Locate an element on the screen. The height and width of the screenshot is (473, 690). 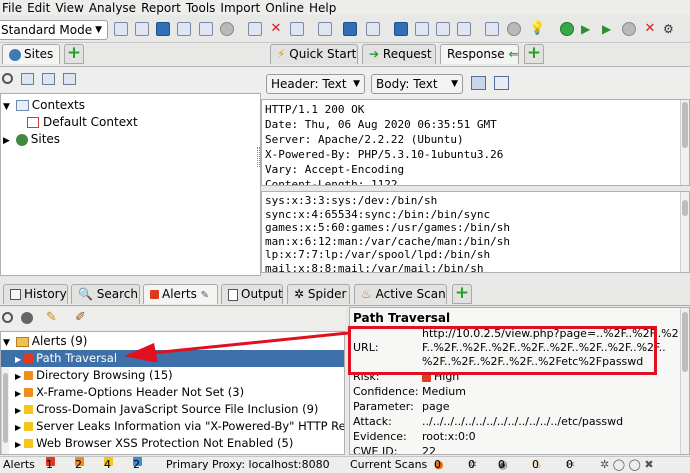
splitter-handle is located at coordinates (258, 157).